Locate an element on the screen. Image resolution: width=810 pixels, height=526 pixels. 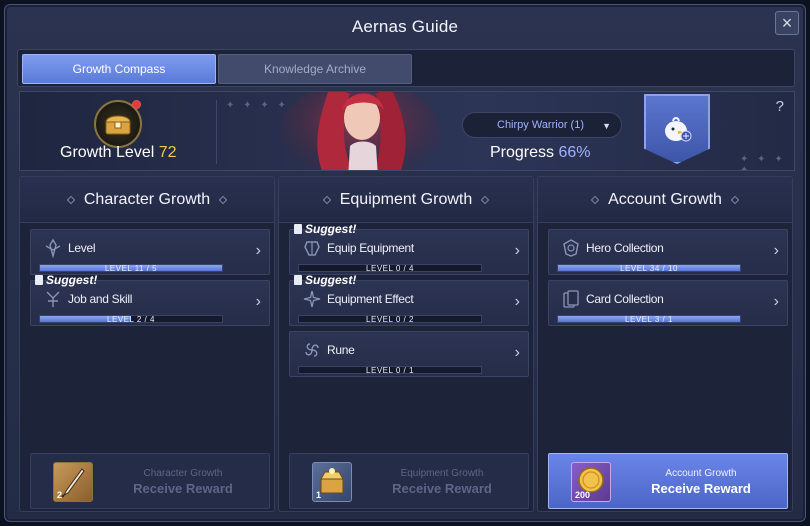
account-growth-reward-button: 200 Account Growth Receive Reward is located at coordinates (668, 481).